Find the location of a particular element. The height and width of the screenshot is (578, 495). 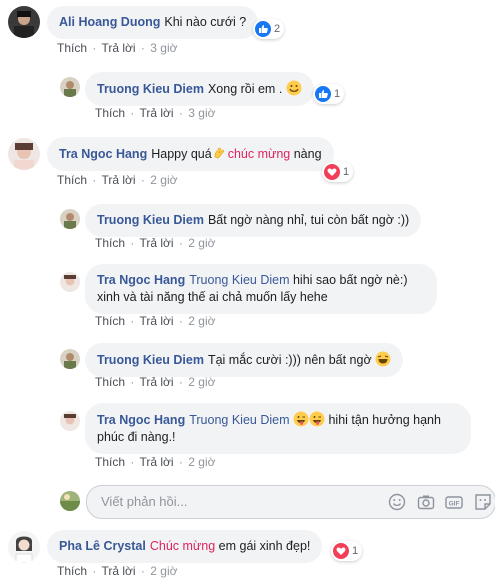

comment-bubble: Tra Ngoc Hang Happy quá chúc mừng nàng is located at coordinates (190, 154).